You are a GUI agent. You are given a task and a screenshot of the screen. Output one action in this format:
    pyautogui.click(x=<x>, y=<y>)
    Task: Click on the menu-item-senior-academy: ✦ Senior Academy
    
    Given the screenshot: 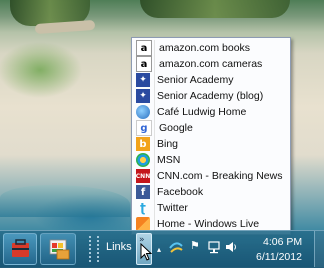 What is the action you would take?
    pyautogui.click(x=211, y=80)
    